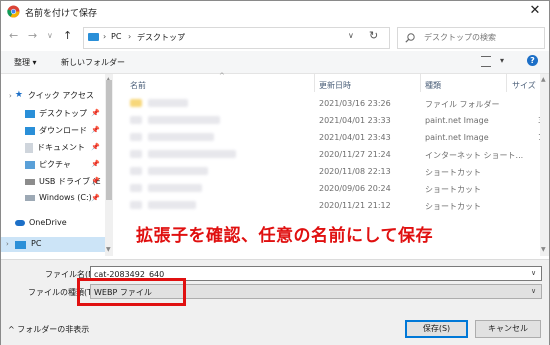 The height and width of the screenshot is (345, 550). Describe the element at coordinates (32, 35) in the screenshot. I see `forward-arrow-icon: →` at that location.